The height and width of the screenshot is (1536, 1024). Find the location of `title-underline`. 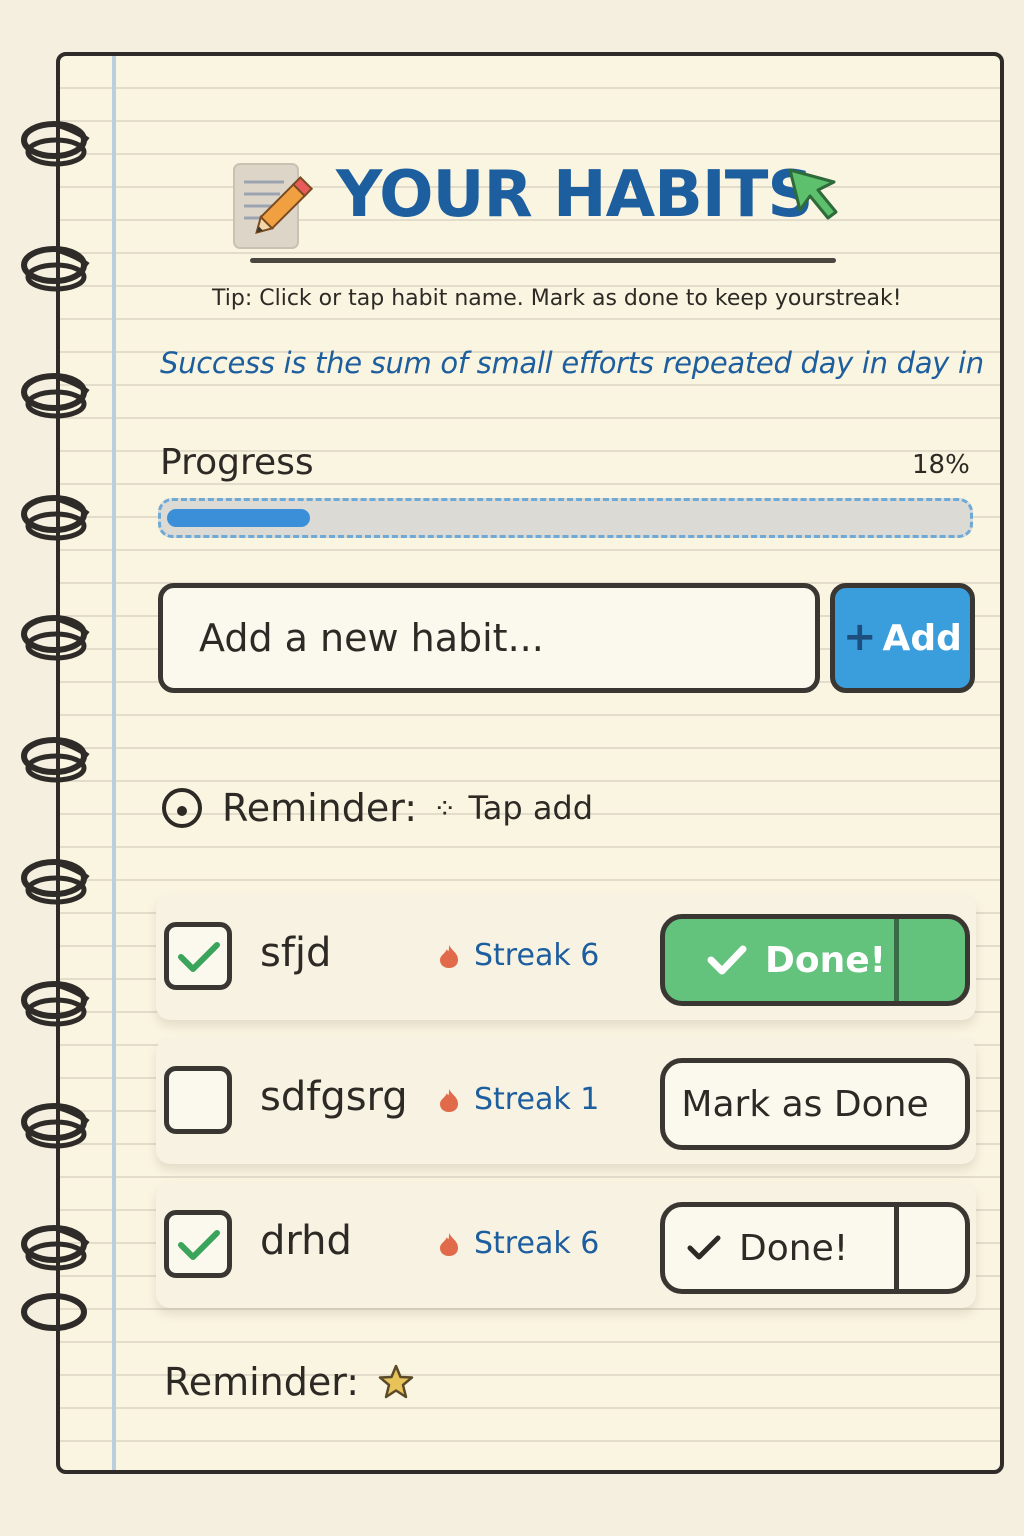

title-underline is located at coordinates (543, 260).